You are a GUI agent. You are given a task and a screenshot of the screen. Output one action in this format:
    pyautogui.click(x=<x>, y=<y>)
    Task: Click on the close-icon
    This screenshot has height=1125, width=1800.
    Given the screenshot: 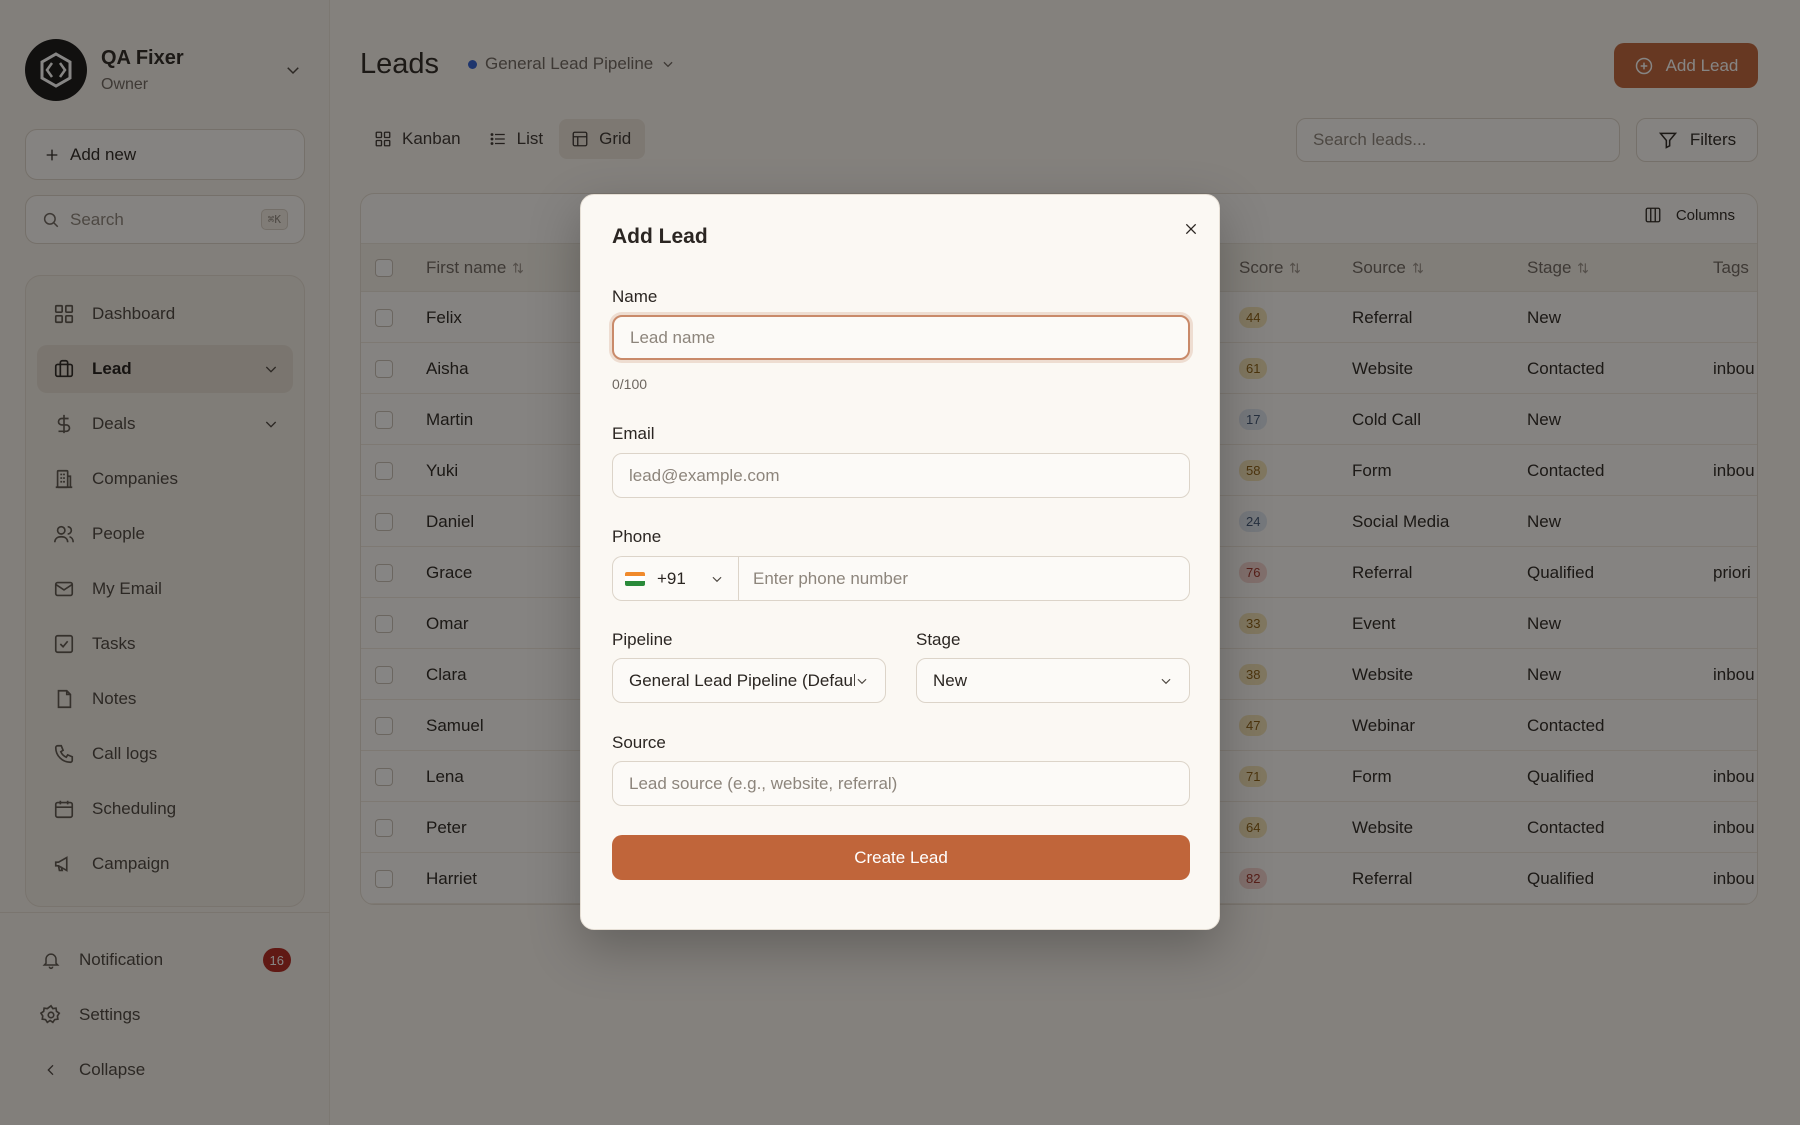 What is the action you would take?
    pyautogui.click(x=1191, y=229)
    